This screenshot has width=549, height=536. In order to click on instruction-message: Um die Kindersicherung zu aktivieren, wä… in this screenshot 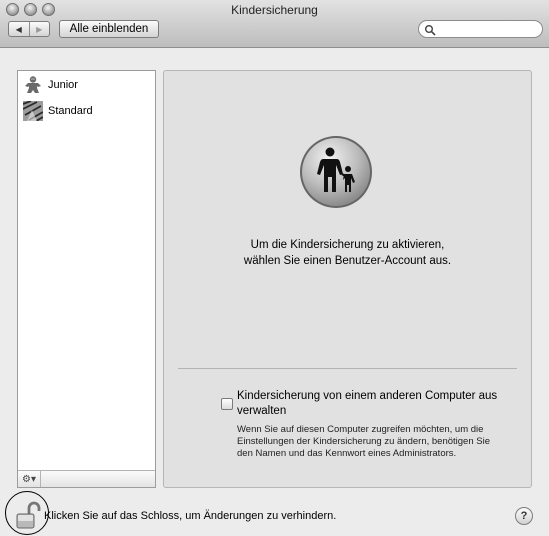, I will do `click(347, 253)`.